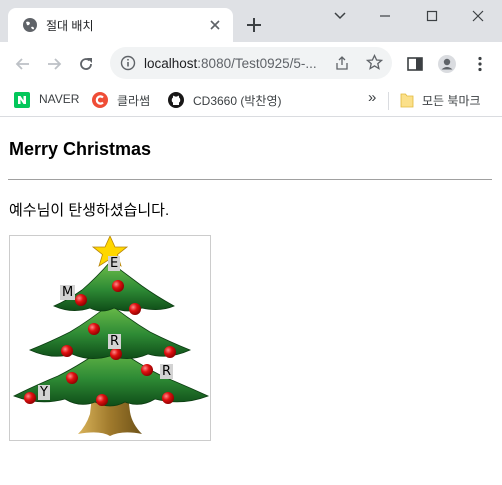 The height and width of the screenshot is (485, 502). Describe the element at coordinates (215, 25) in the screenshot. I see `close-tab-icon` at that location.